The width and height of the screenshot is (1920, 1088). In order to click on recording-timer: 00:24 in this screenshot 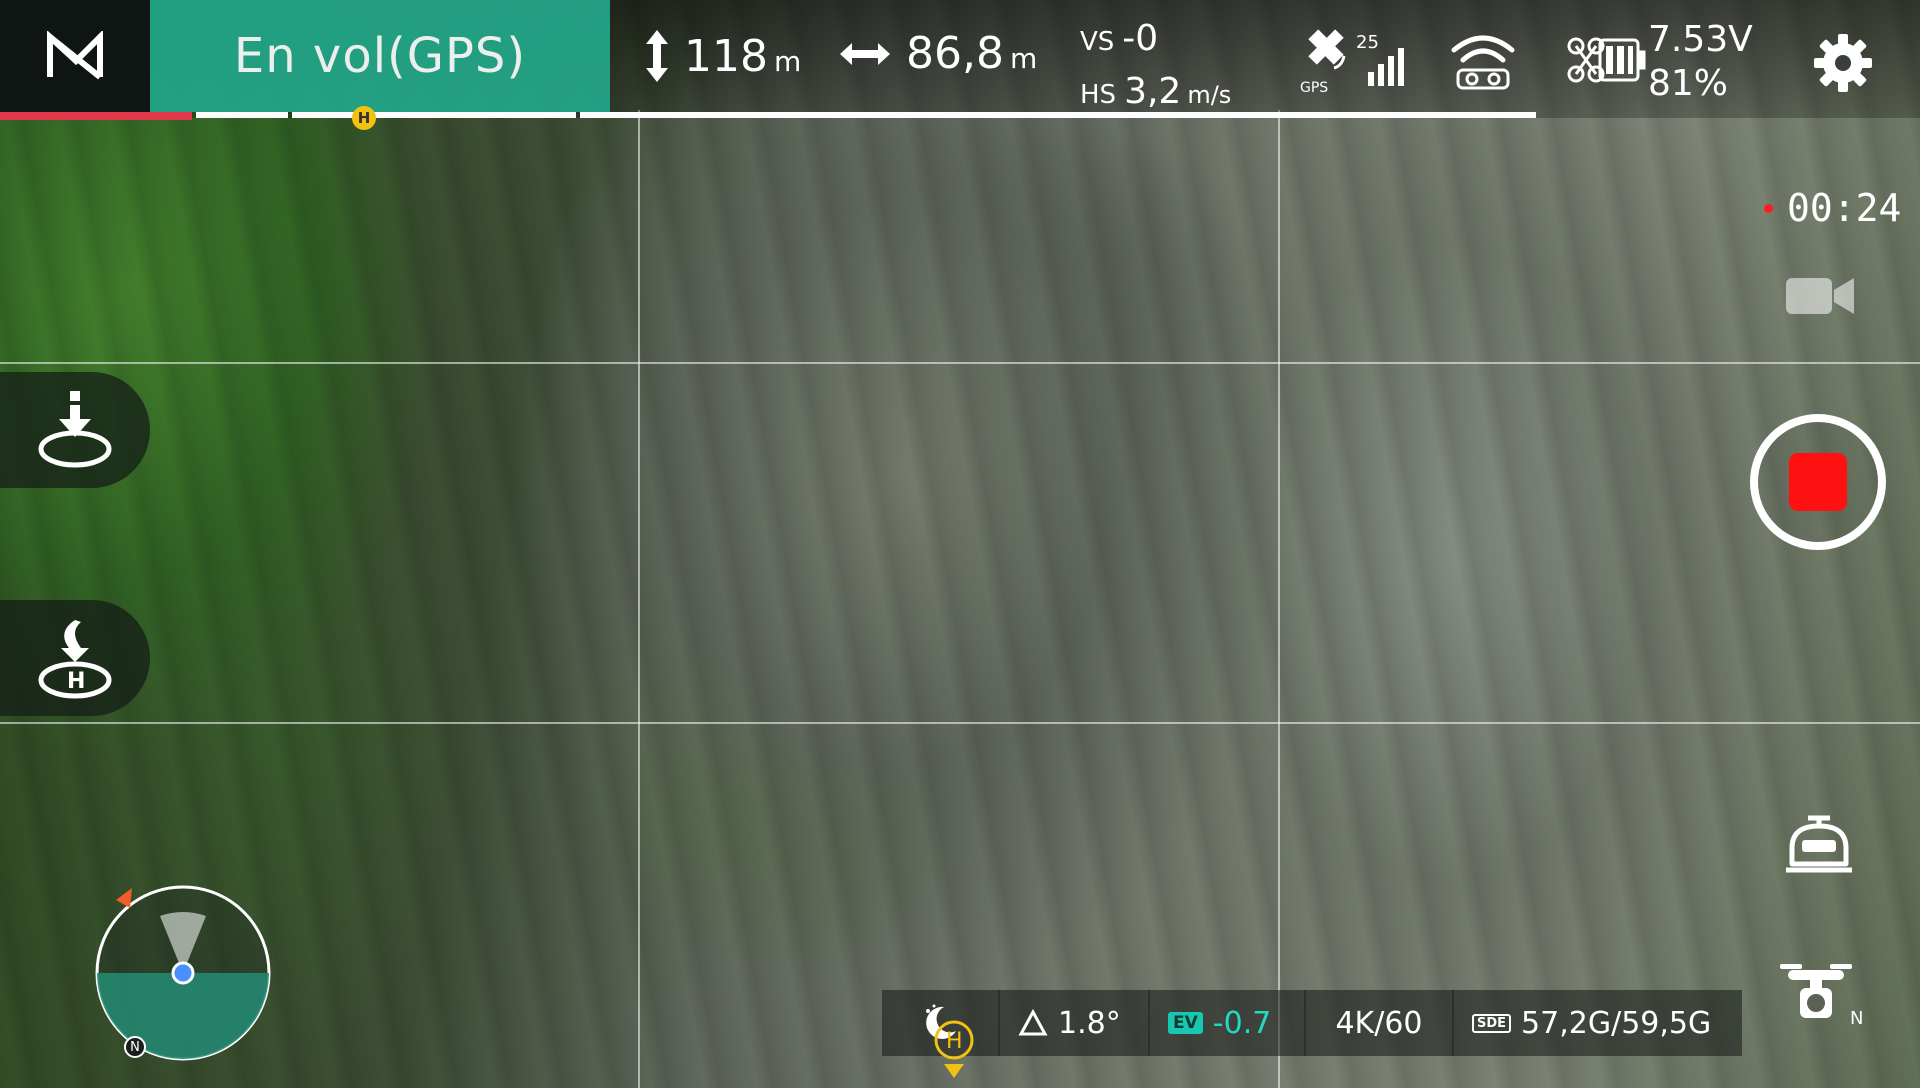, I will do `click(1832, 208)`.